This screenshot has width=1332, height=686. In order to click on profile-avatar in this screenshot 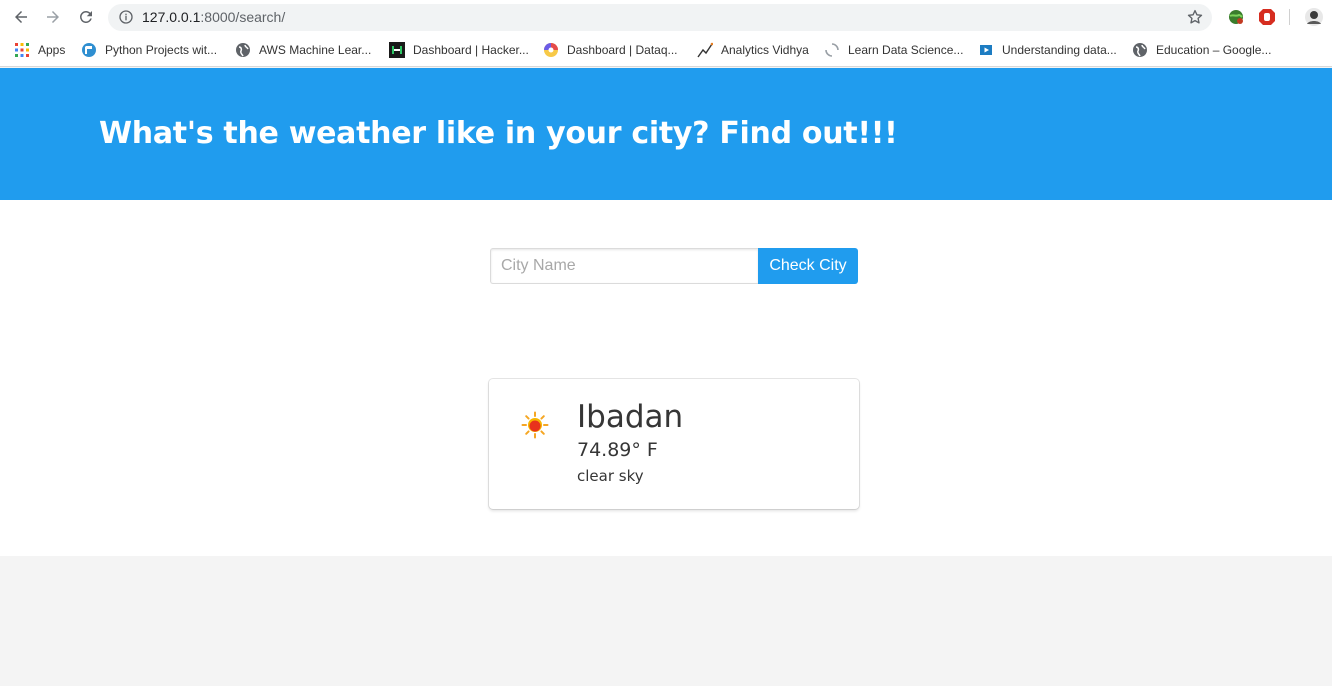, I will do `click(1314, 17)`.